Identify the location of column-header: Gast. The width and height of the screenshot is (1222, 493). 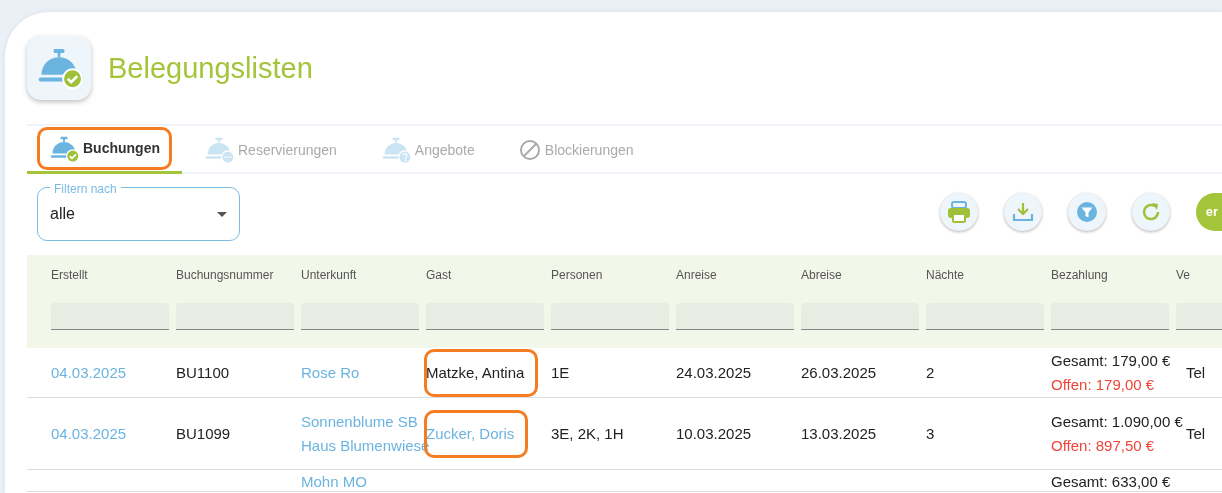
(439, 275).